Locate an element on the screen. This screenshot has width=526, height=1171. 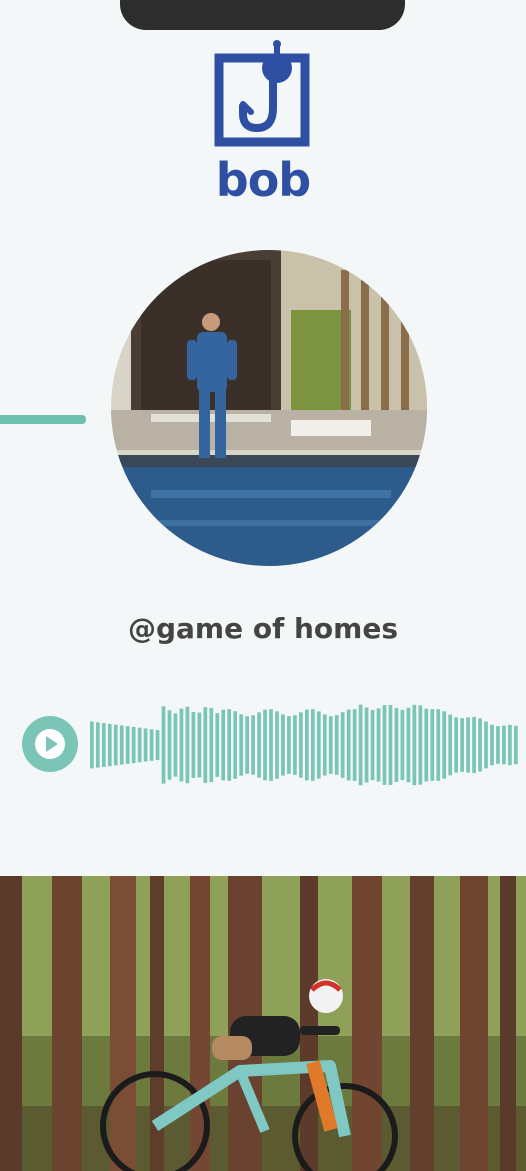
audio-waveform is located at coordinates (305, 745).